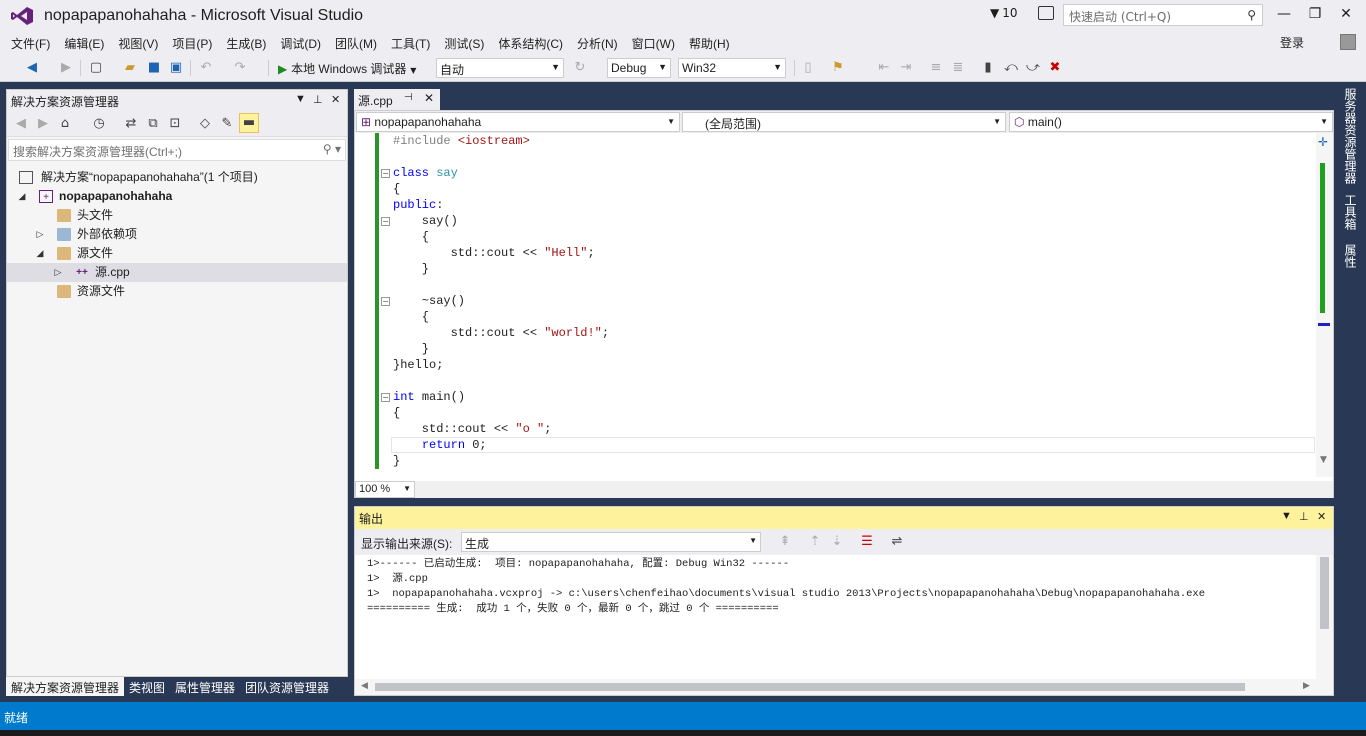 The height and width of the screenshot is (736, 1366). Describe the element at coordinates (1055, 68) in the screenshot. I see `clear-bookmarks-icon: ✖` at that location.